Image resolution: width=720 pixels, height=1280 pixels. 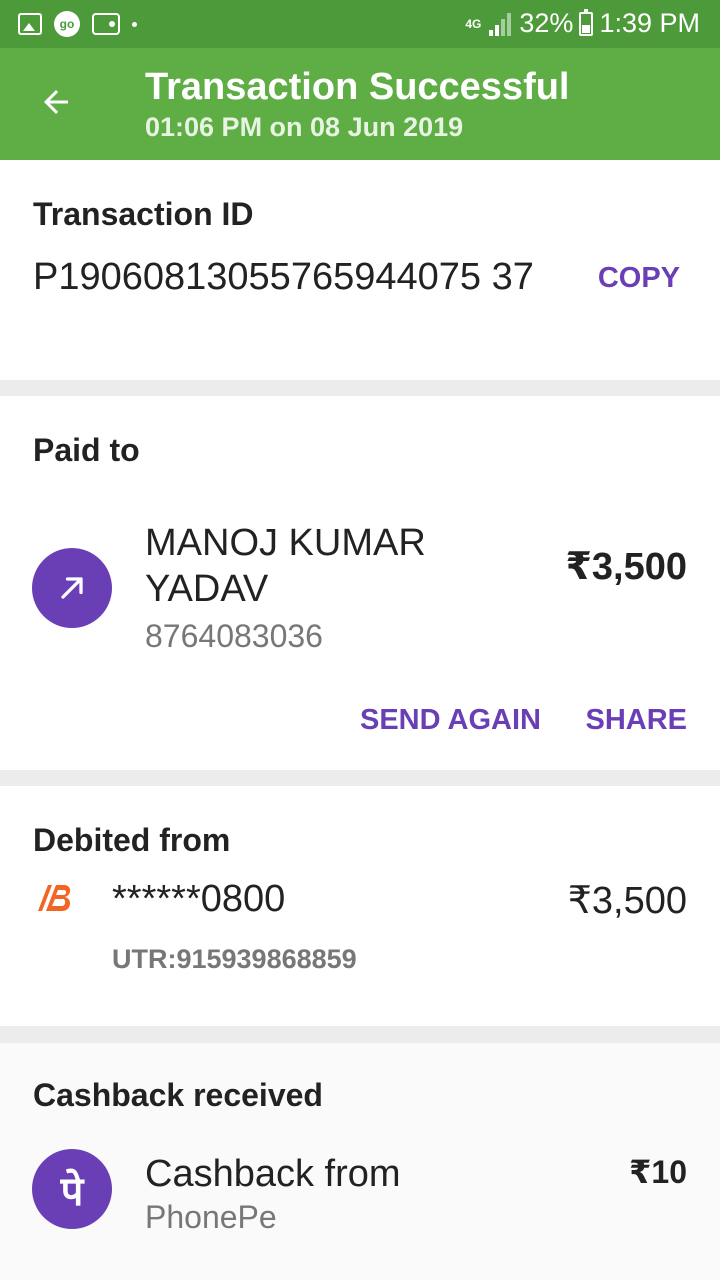 What do you see at coordinates (132, 840) in the screenshot?
I see `debited-from-label: Debited from` at bounding box center [132, 840].